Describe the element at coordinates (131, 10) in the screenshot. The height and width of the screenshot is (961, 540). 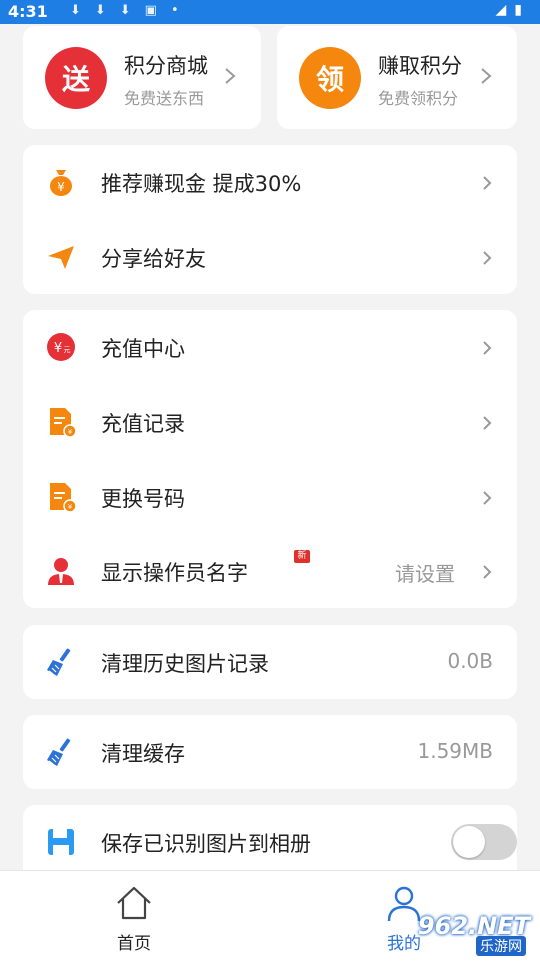
I see `notification-icons: ⬇⬇⬇▣•` at that location.